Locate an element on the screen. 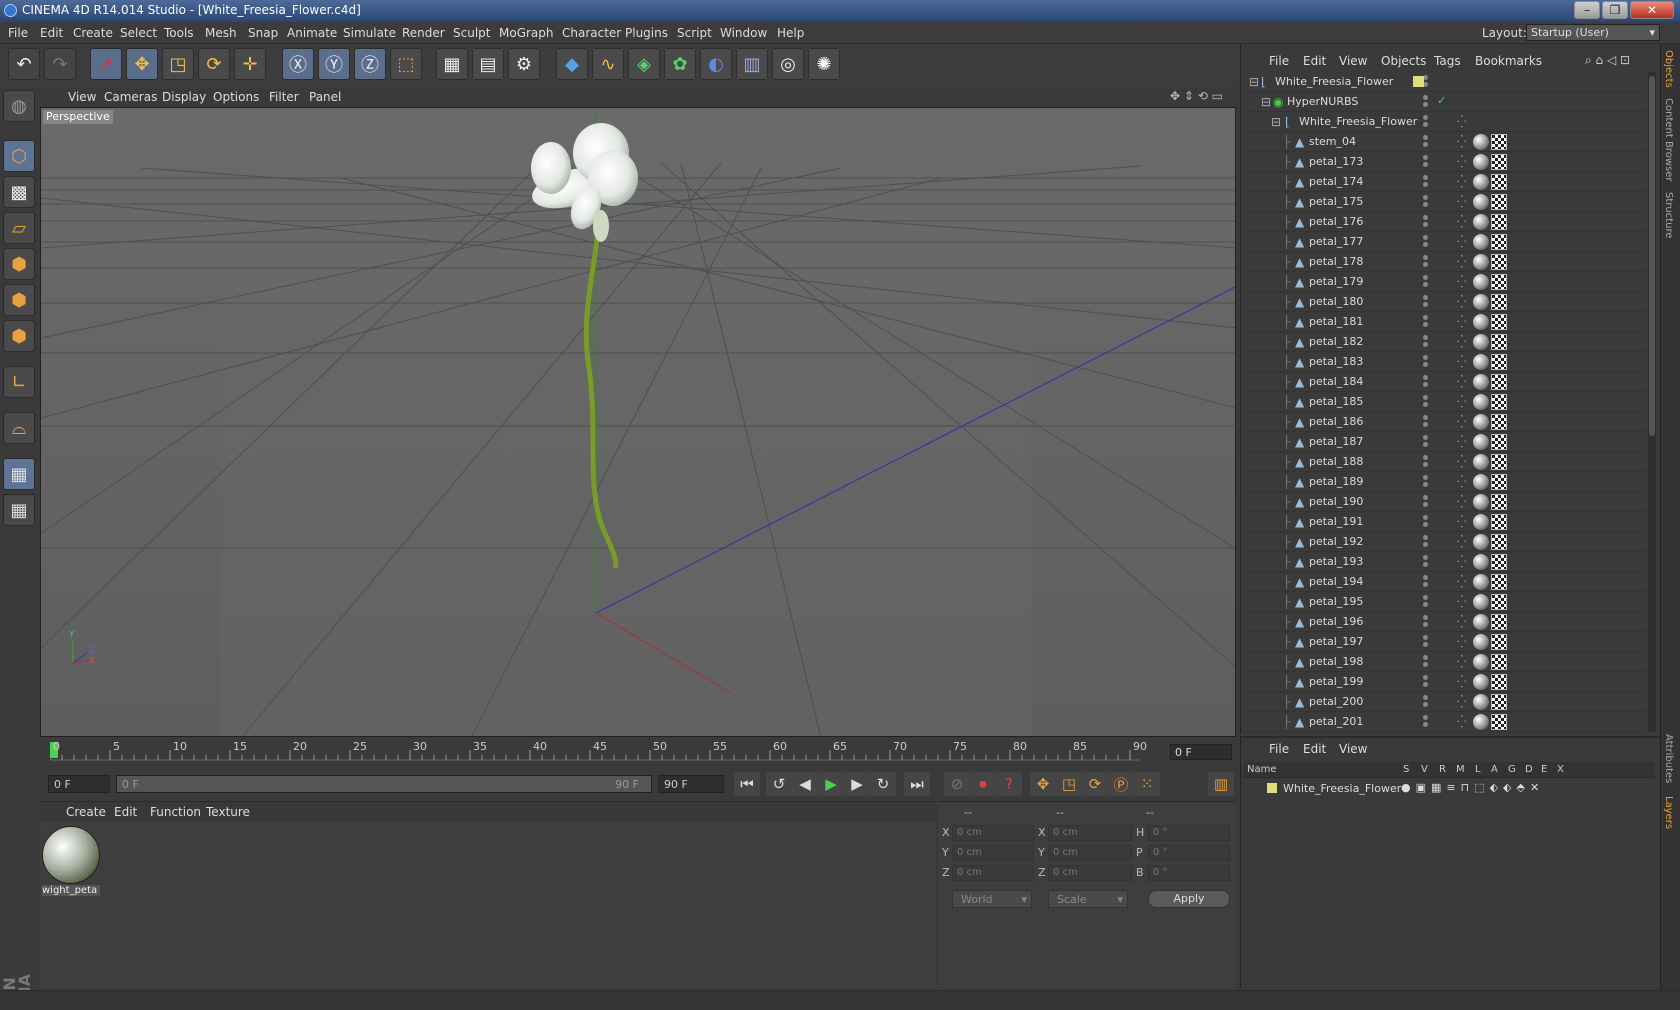 The width and height of the screenshot is (1680, 1010). object-row: ├ ▲ petal_194 ⁛ is located at coordinates (1445, 582).